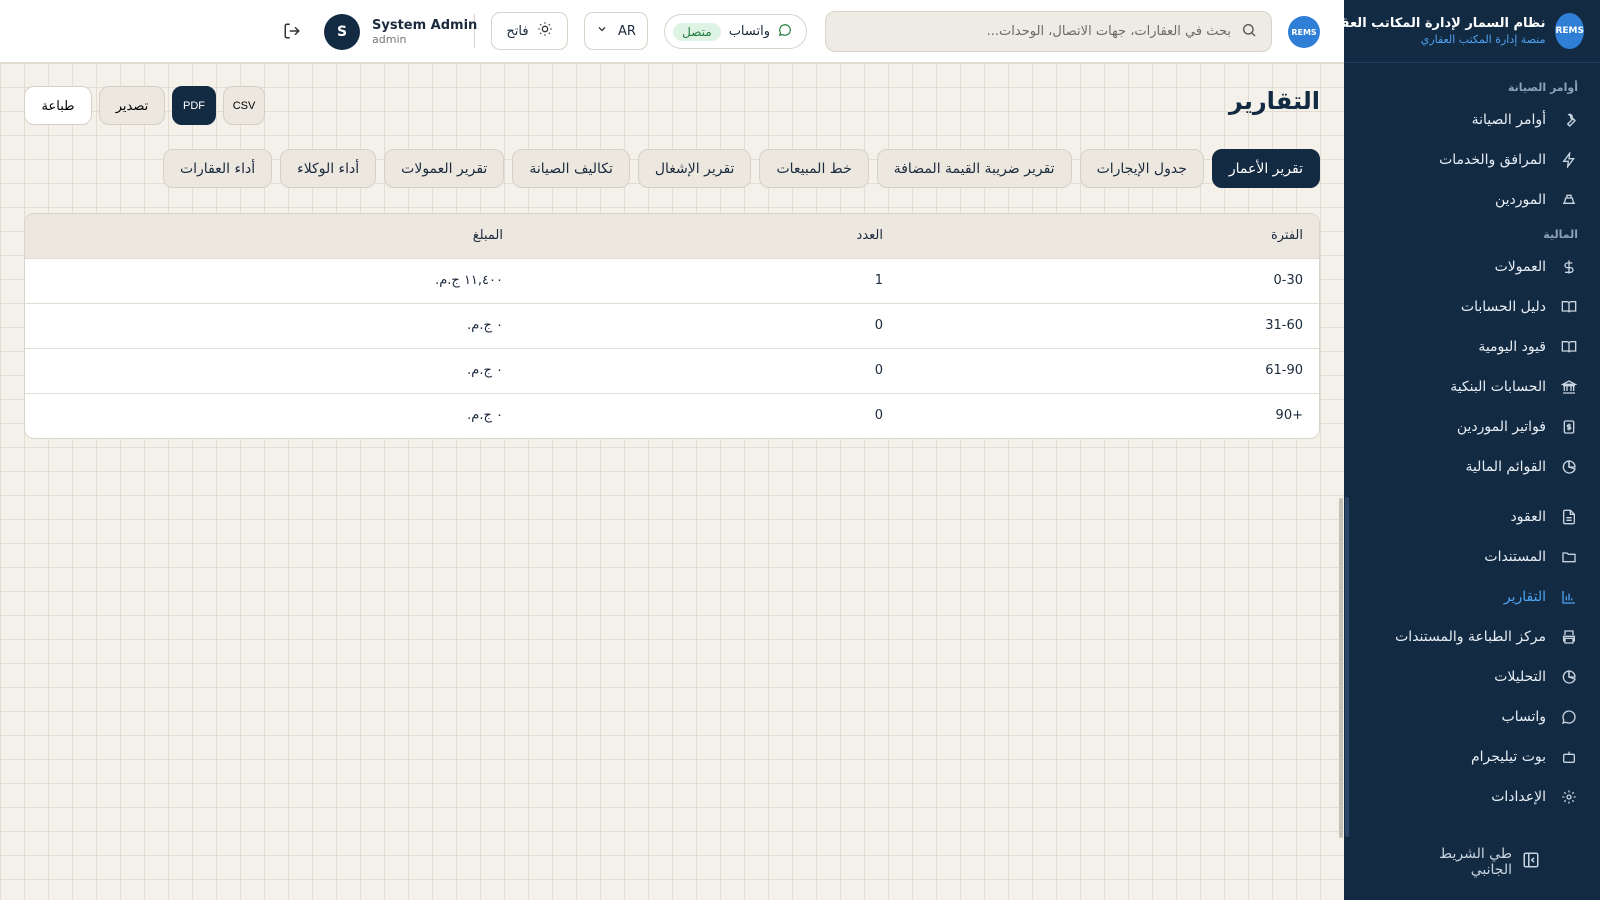 Image resolution: width=1600 pixels, height=900 pixels. Describe the element at coordinates (1515, 557) in the screenshot. I see `sidebar-item-label: المستندات` at that location.